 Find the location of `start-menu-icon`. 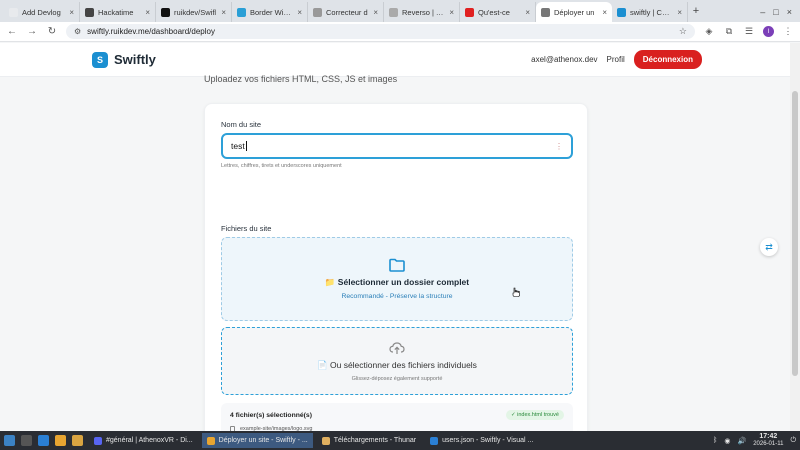

start-menu-icon is located at coordinates (9, 440).